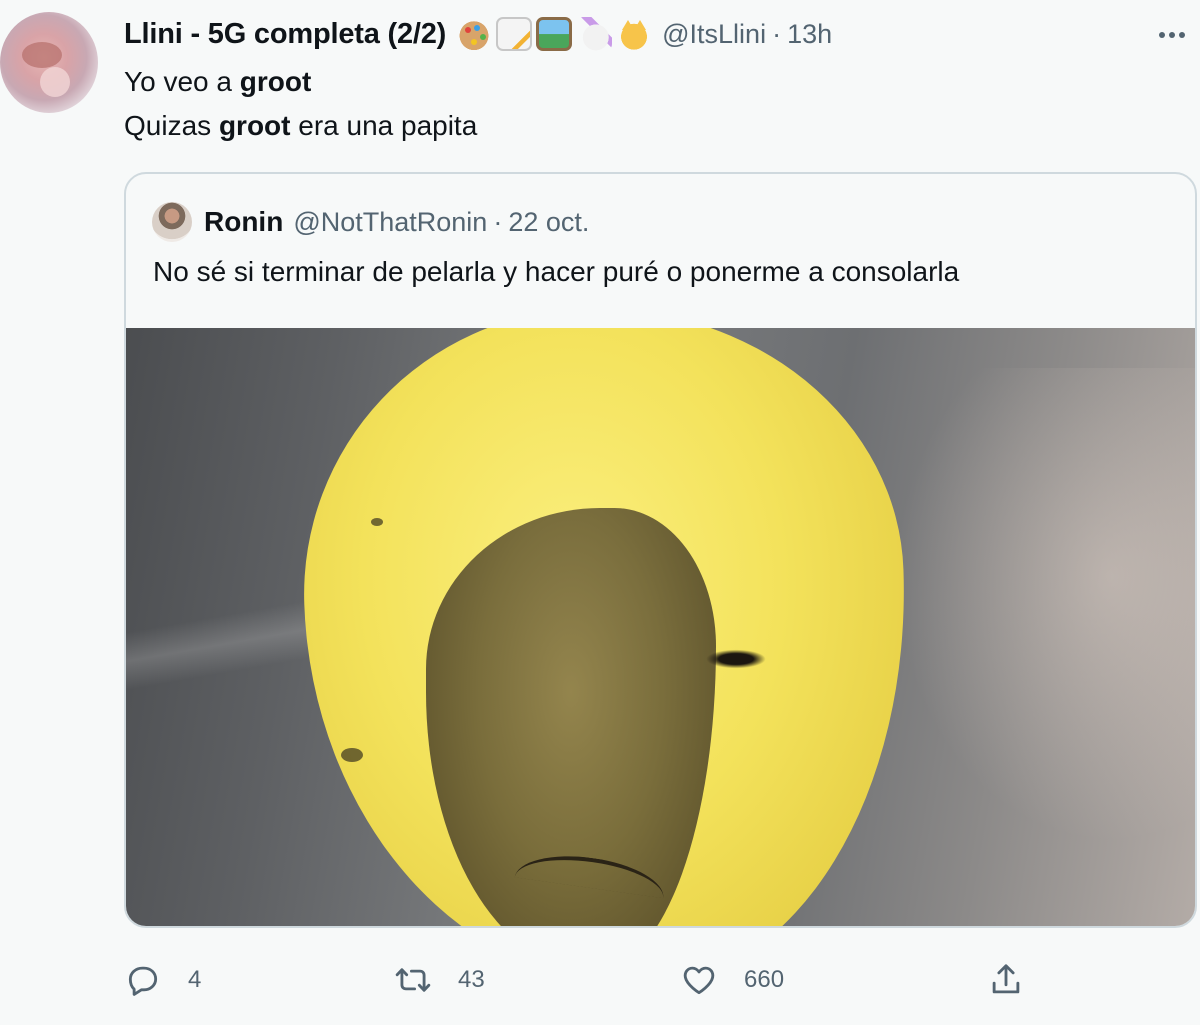  I want to click on retweet-count: 43, so click(471, 979).